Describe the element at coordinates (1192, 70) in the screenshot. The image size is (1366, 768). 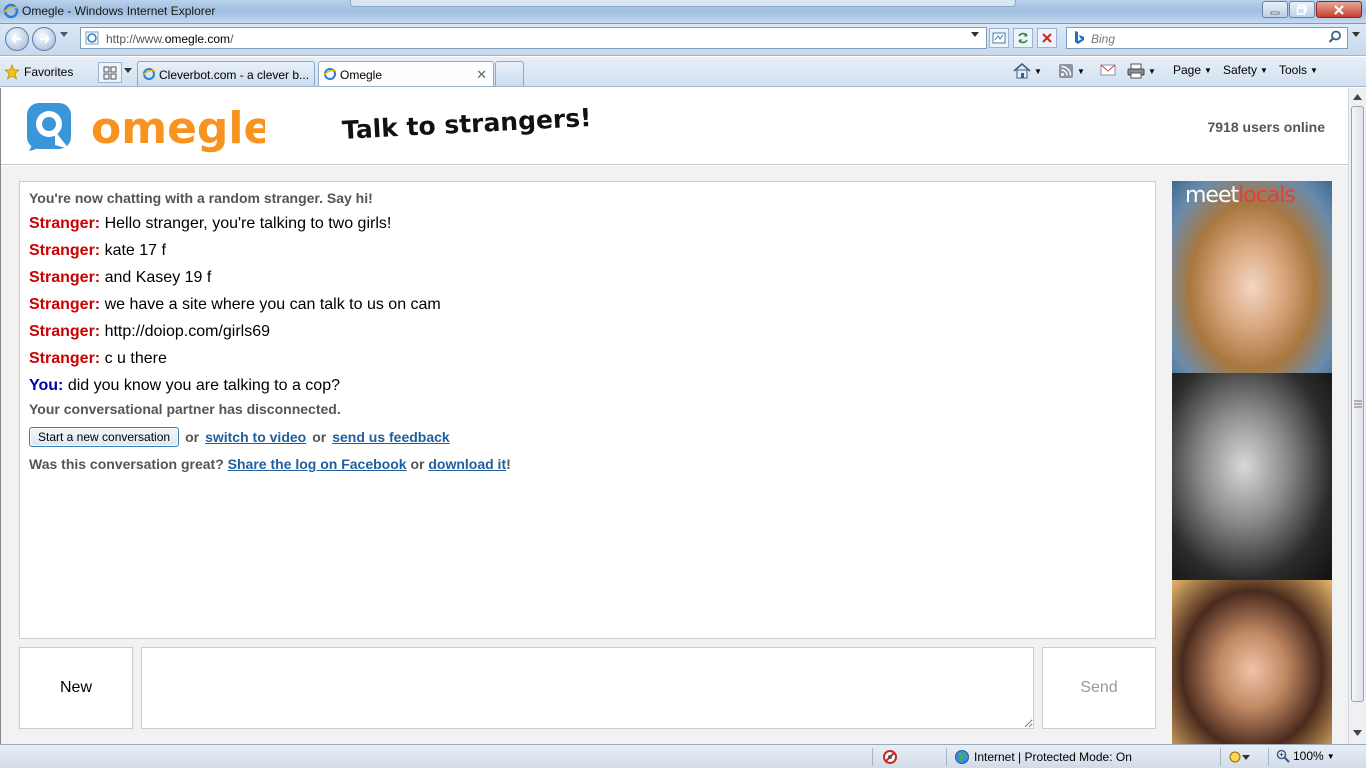
I see `page-menu: Page ▼` at that location.